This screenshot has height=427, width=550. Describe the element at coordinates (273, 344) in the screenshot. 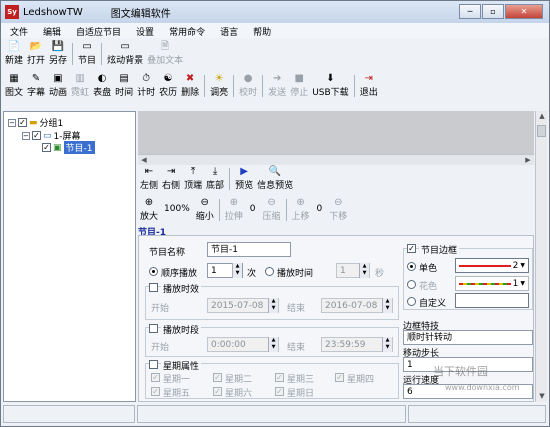

I see `start-time-spinner: ▲ ▼` at that location.